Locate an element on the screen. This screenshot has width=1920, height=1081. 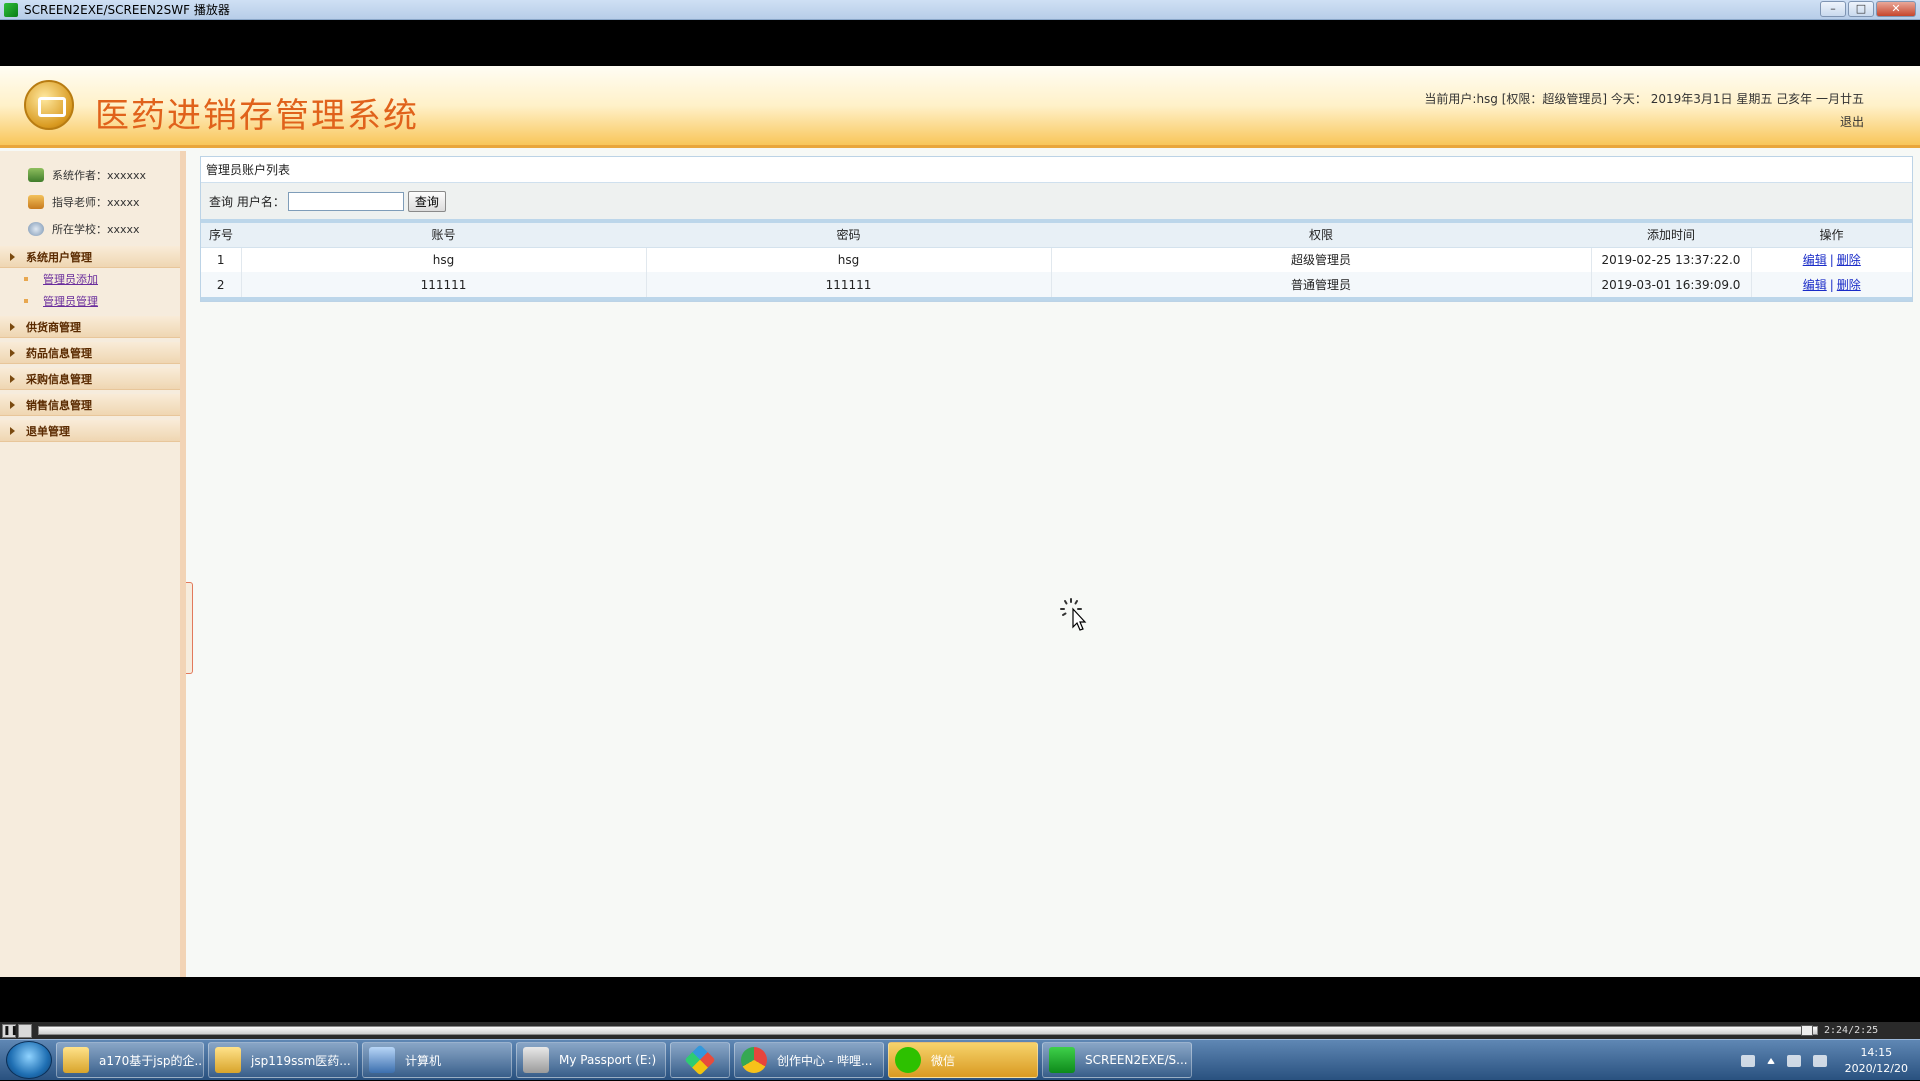
cell-operations: 编辑 | 删除 is located at coordinates (1831, 284).